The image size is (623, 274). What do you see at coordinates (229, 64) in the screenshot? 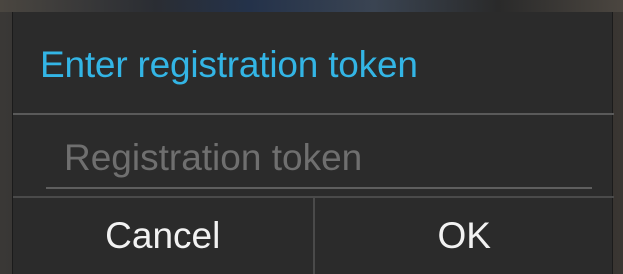
I see `dialog-title: Enter registration token` at bounding box center [229, 64].